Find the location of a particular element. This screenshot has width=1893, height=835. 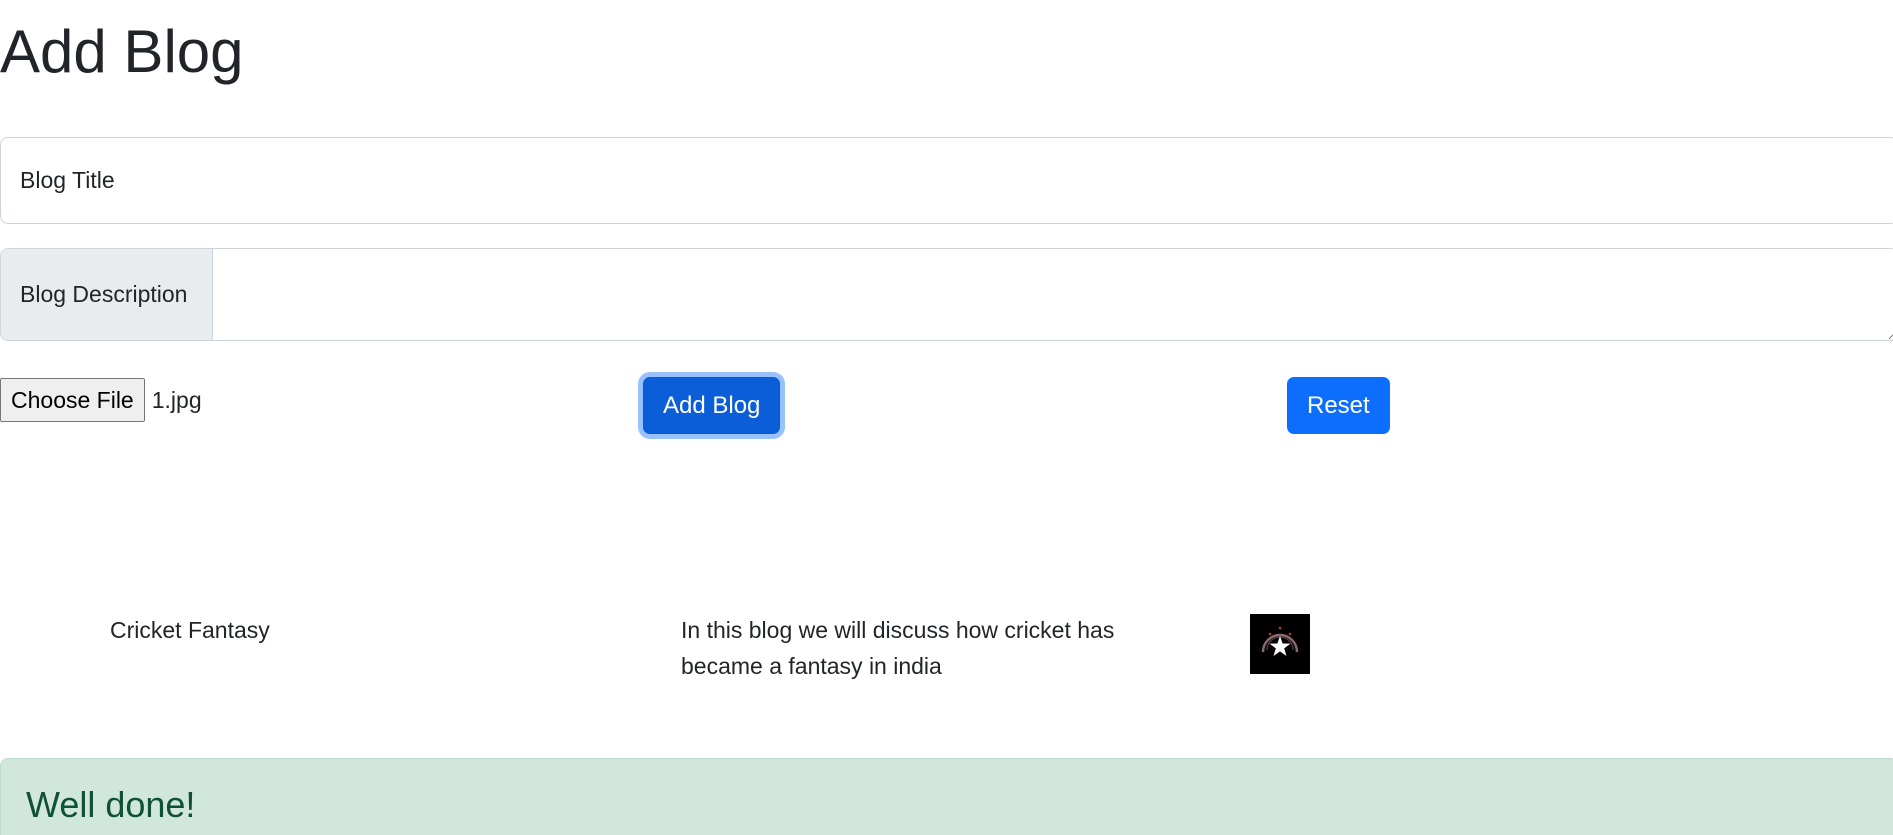

selected-file-name: 1.jpg is located at coordinates (176, 399).